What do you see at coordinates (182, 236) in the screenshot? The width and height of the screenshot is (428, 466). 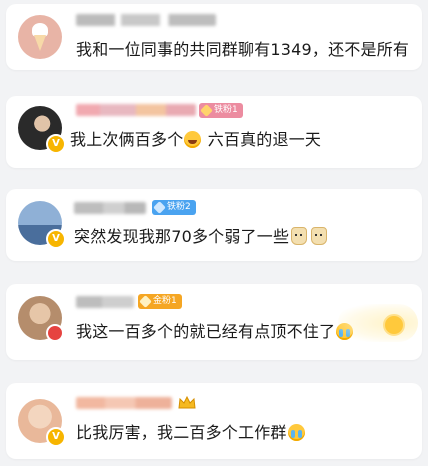 I see `comment-text-part: 突然发现我那70多个弱了一些` at bounding box center [182, 236].